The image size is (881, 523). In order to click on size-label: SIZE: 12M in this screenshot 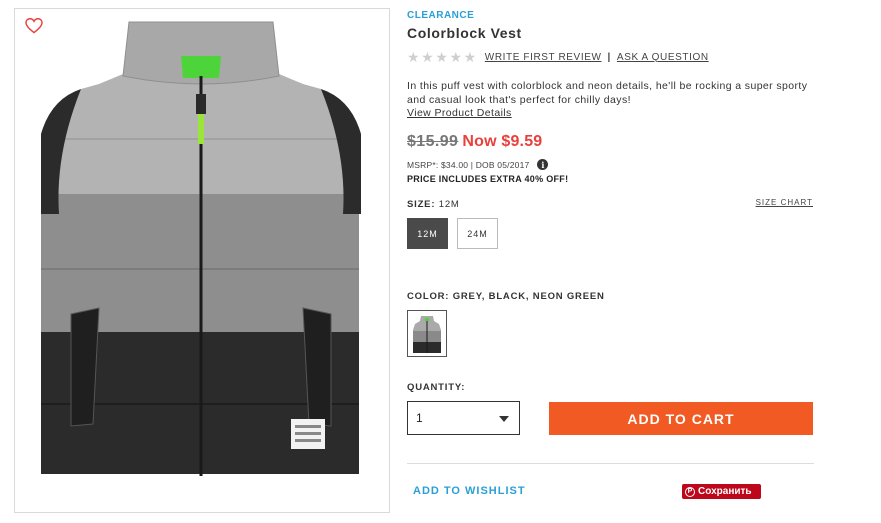, I will do `click(433, 204)`.